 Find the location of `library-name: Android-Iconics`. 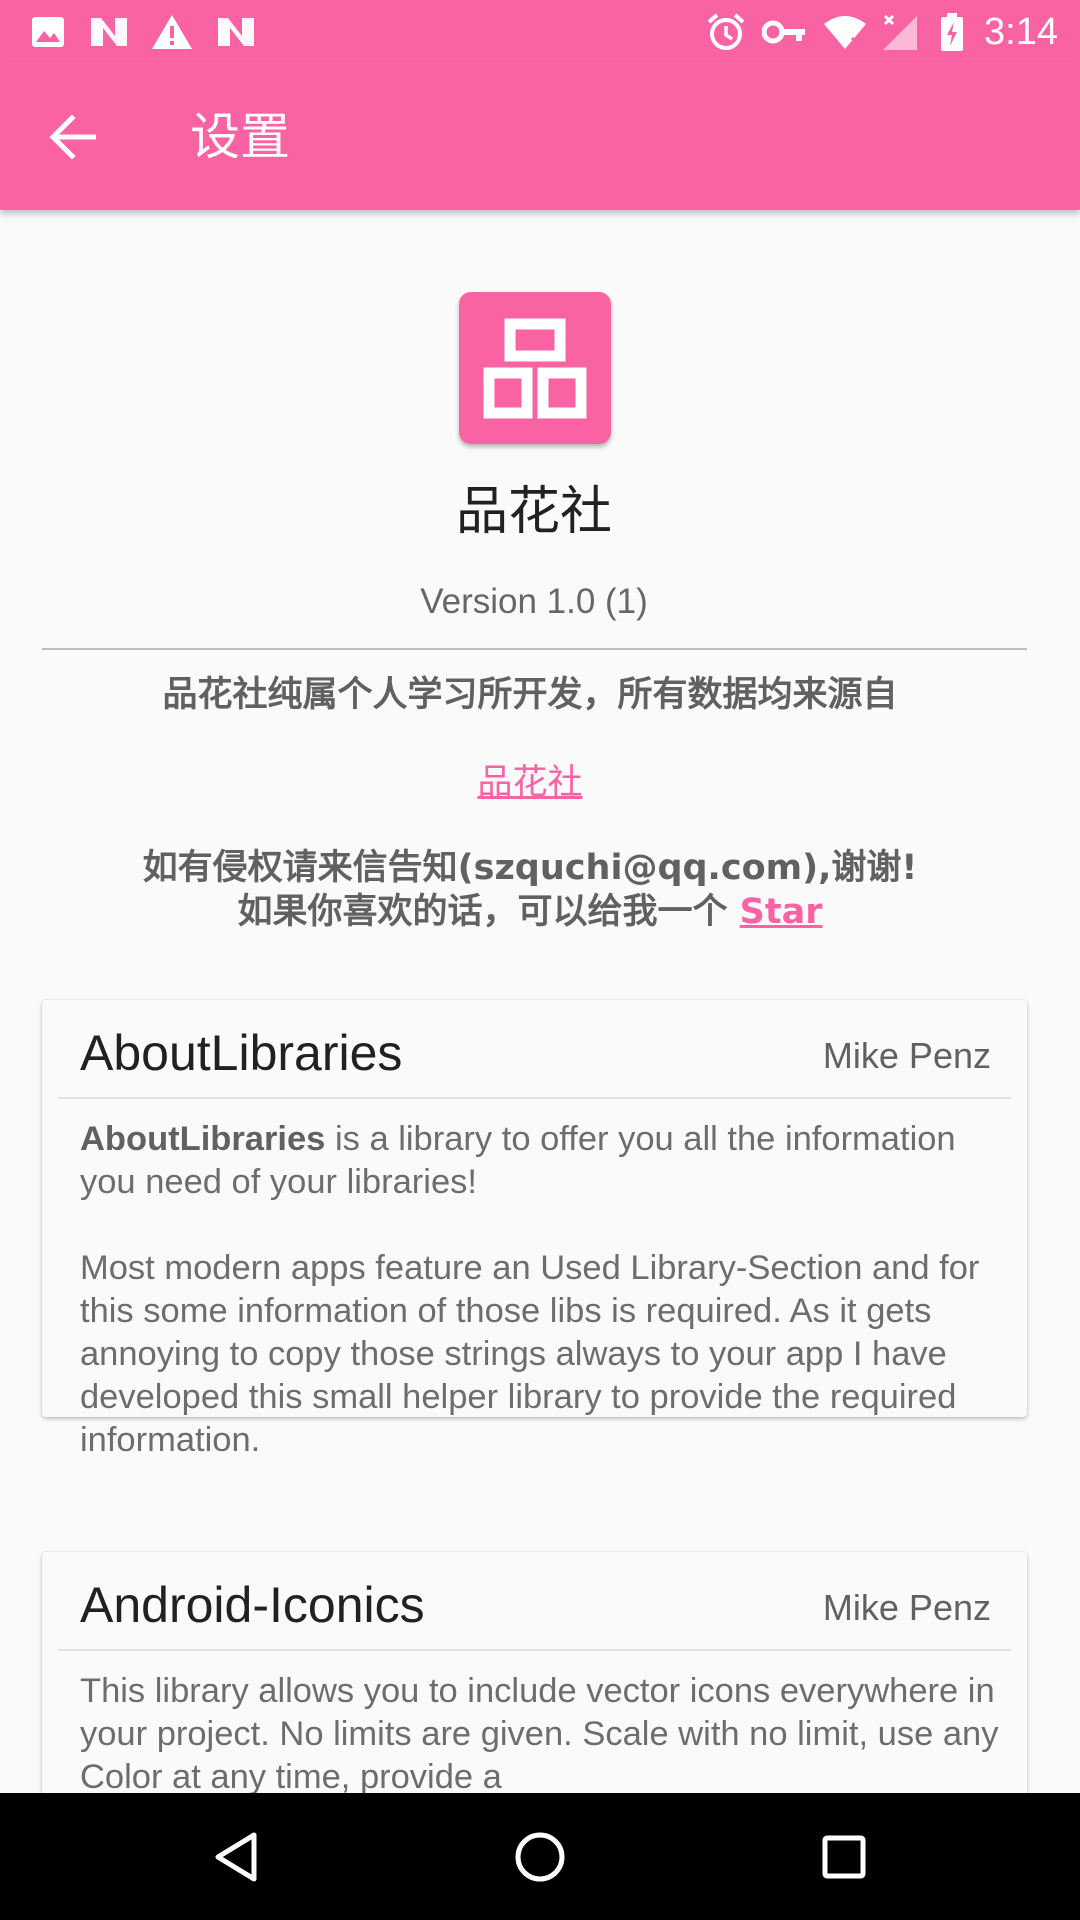

library-name: Android-Iconics is located at coordinates (252, 1605).